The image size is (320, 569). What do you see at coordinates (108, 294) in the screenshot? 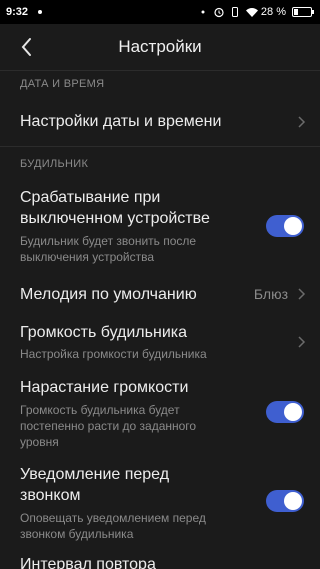
I see `ringtone-title: Мелодия по умолчанию` at bounding box center [108, 294].